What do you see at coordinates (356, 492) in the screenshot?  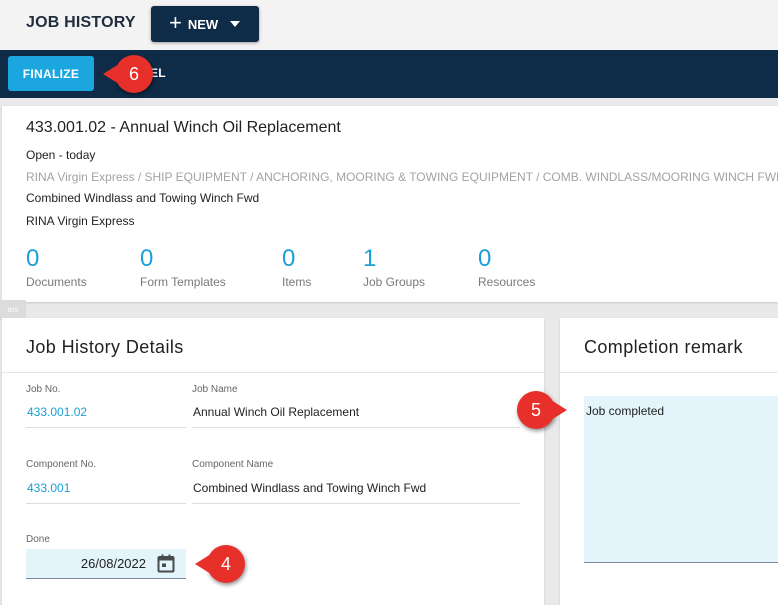 I see `component-name-field: Combined Windlass and Towing Winch Fwd` at bounding box center [356, 492].